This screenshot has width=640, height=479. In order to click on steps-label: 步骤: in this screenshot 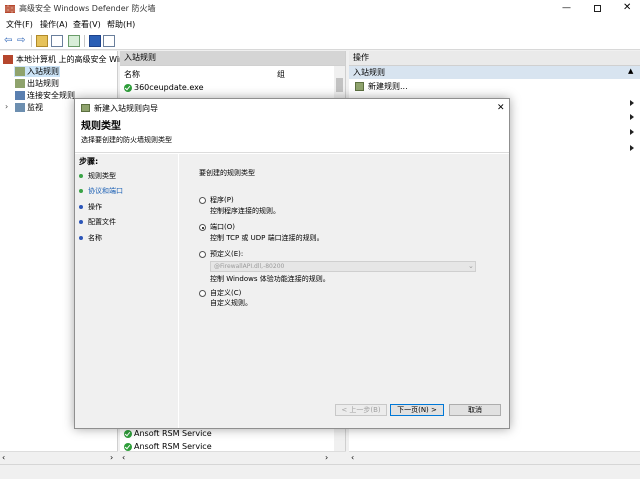, I will do `click(89, 161)`.